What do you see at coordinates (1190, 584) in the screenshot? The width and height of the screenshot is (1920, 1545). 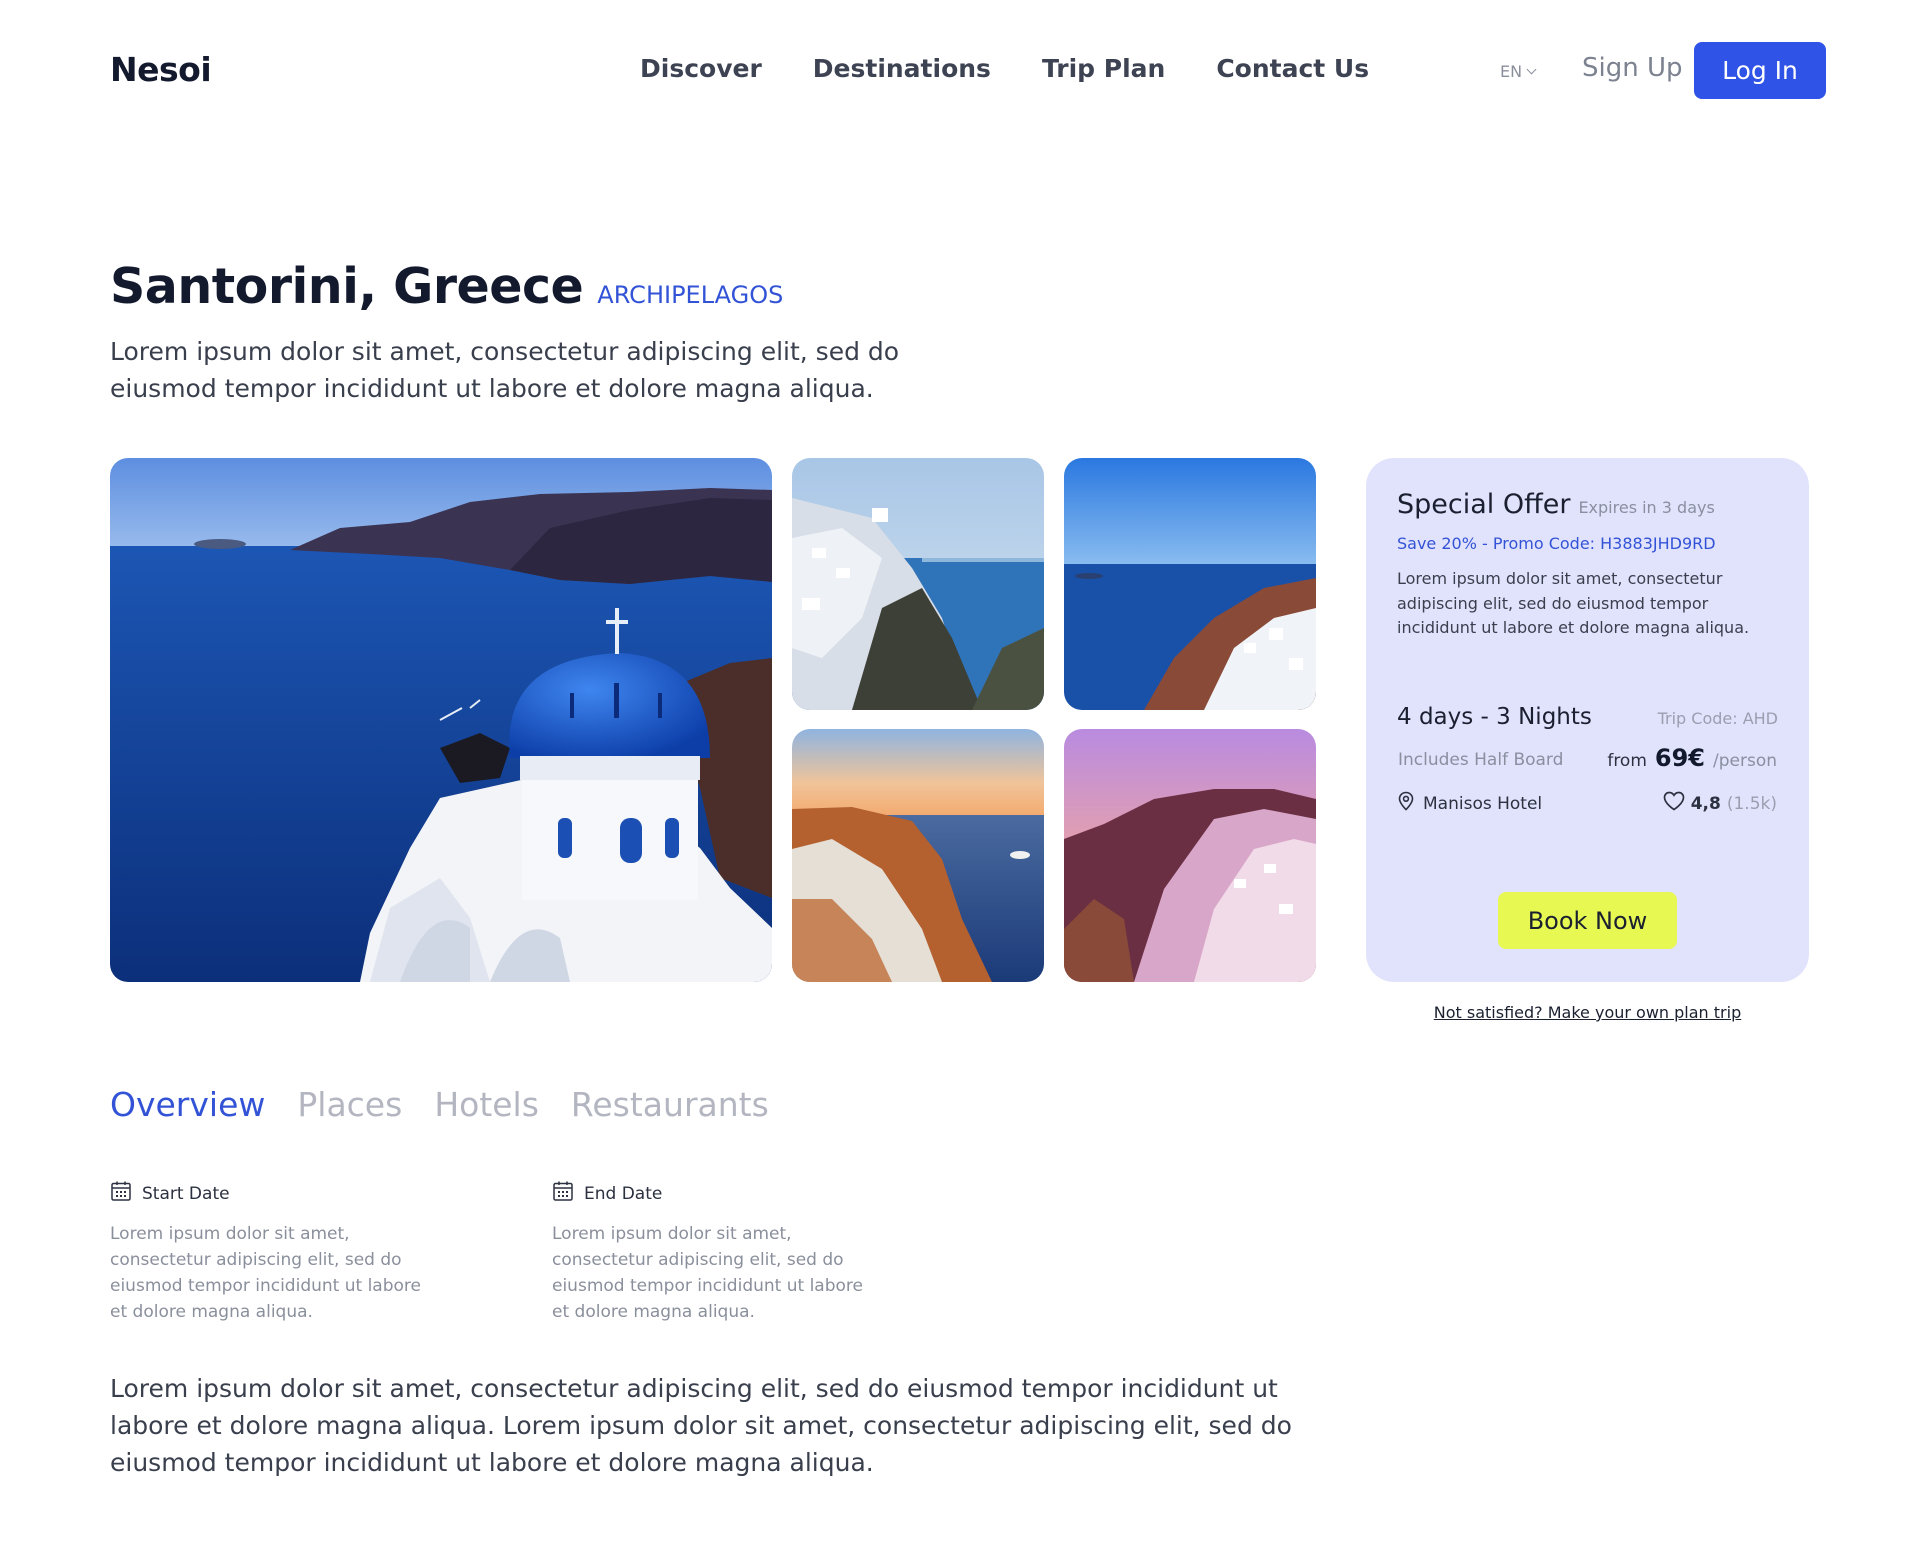 I see `photo-sea-cliffs` at bounding box center [1190, 584].